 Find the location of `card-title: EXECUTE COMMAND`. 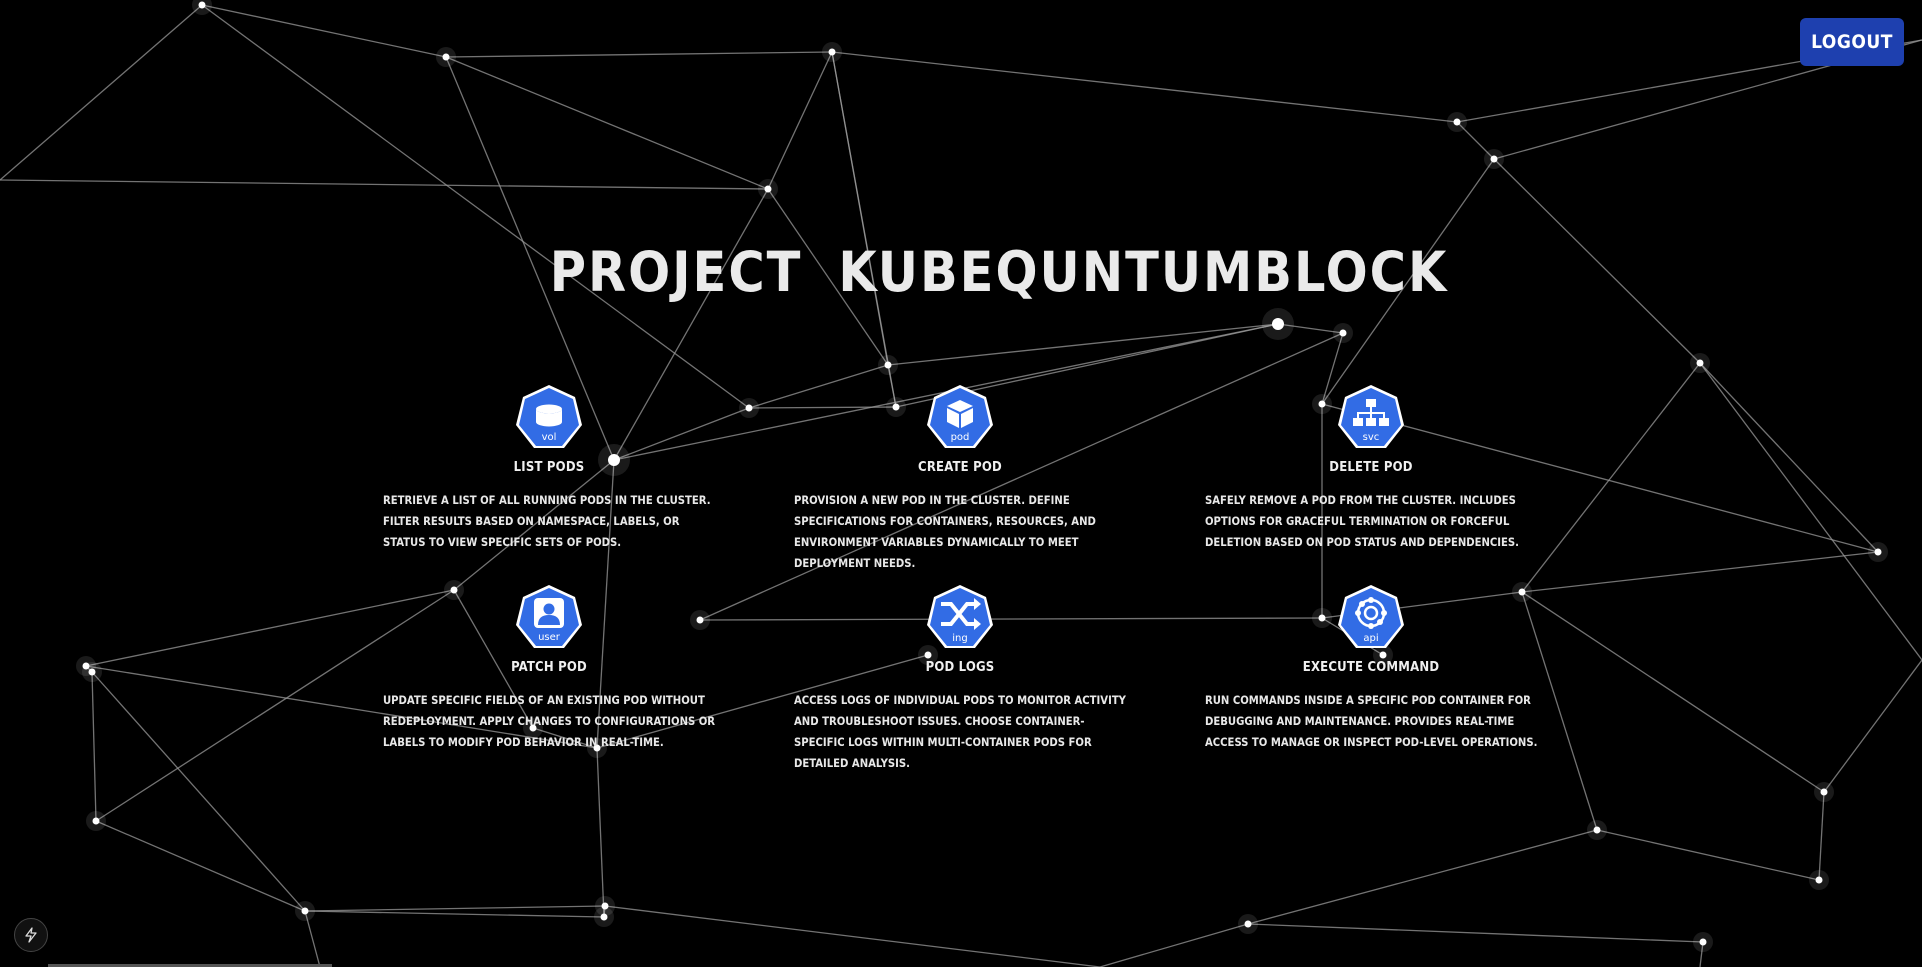

card-title: EXECUTE COMMAND is located at coordinates (1371, 667).